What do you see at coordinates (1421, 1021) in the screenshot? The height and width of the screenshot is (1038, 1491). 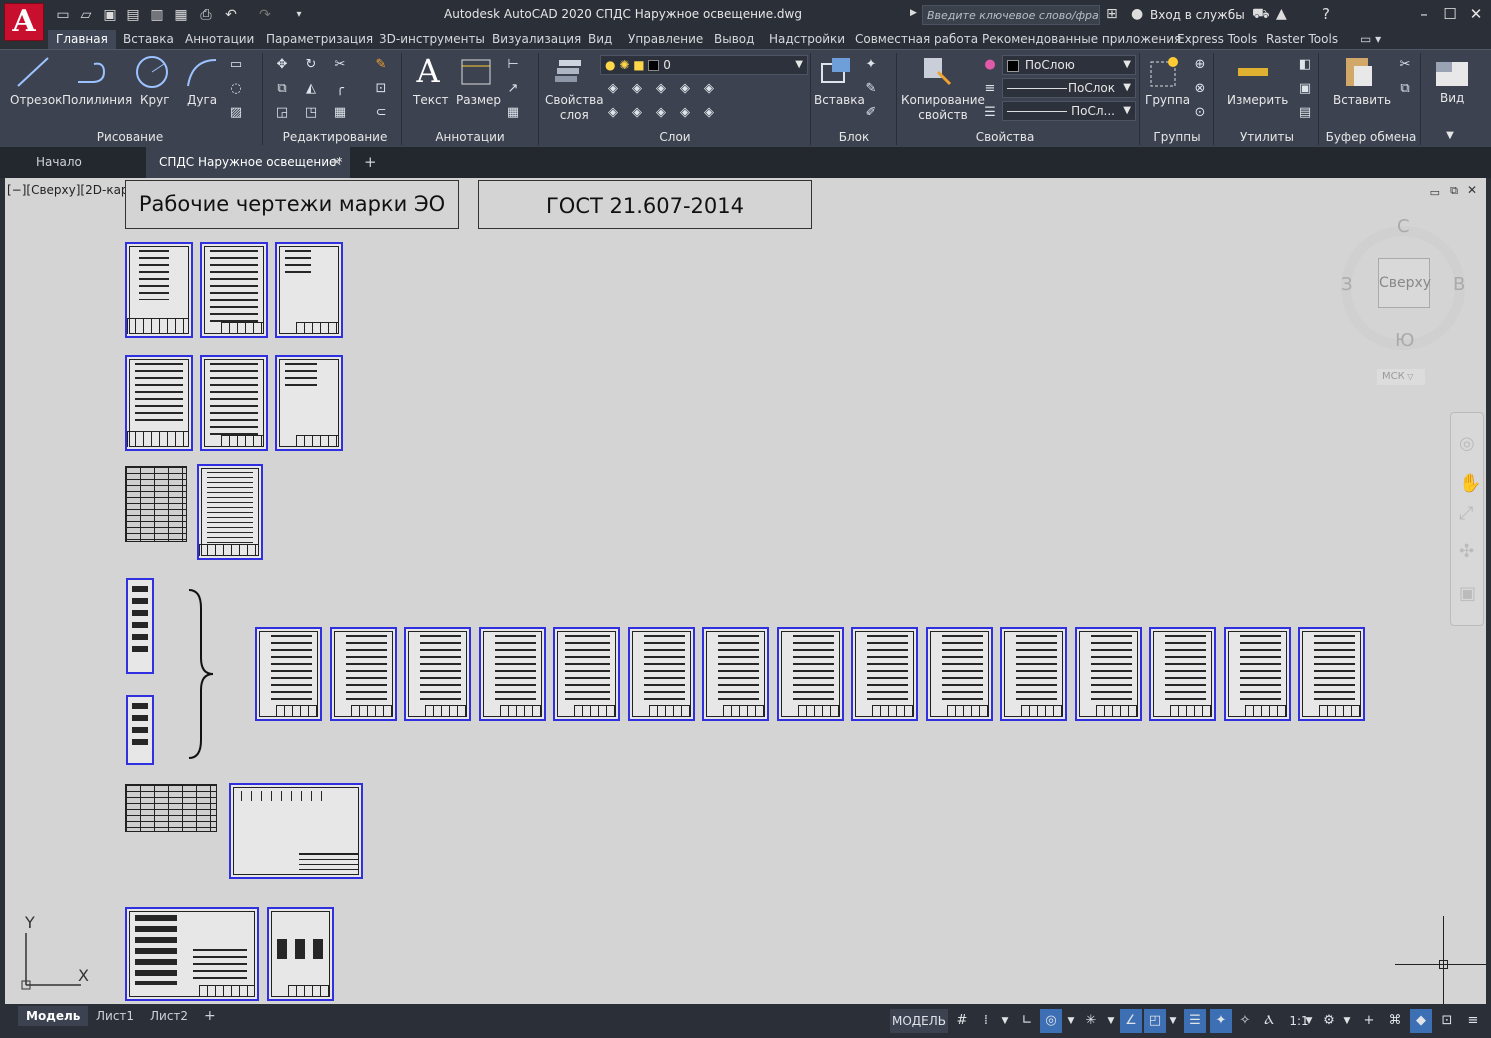 I see `hardware-acceleration-icon: ◆` at bounding box center [1421, 1021].